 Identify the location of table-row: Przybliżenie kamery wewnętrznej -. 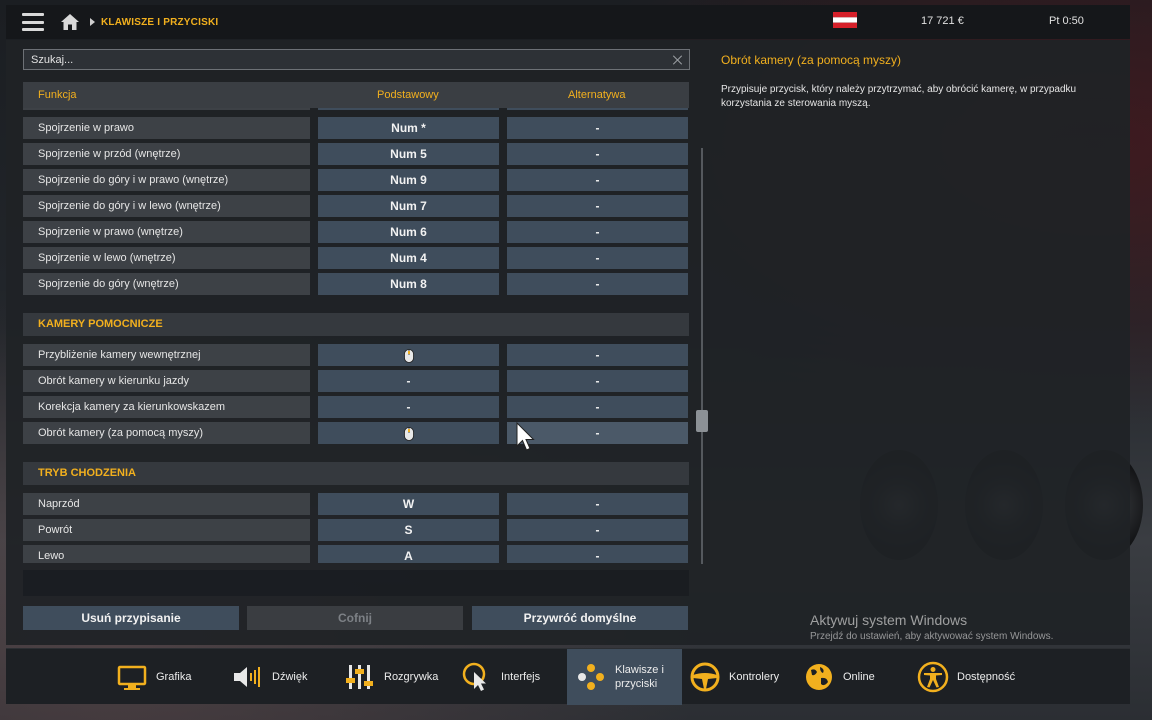
(356, 355).